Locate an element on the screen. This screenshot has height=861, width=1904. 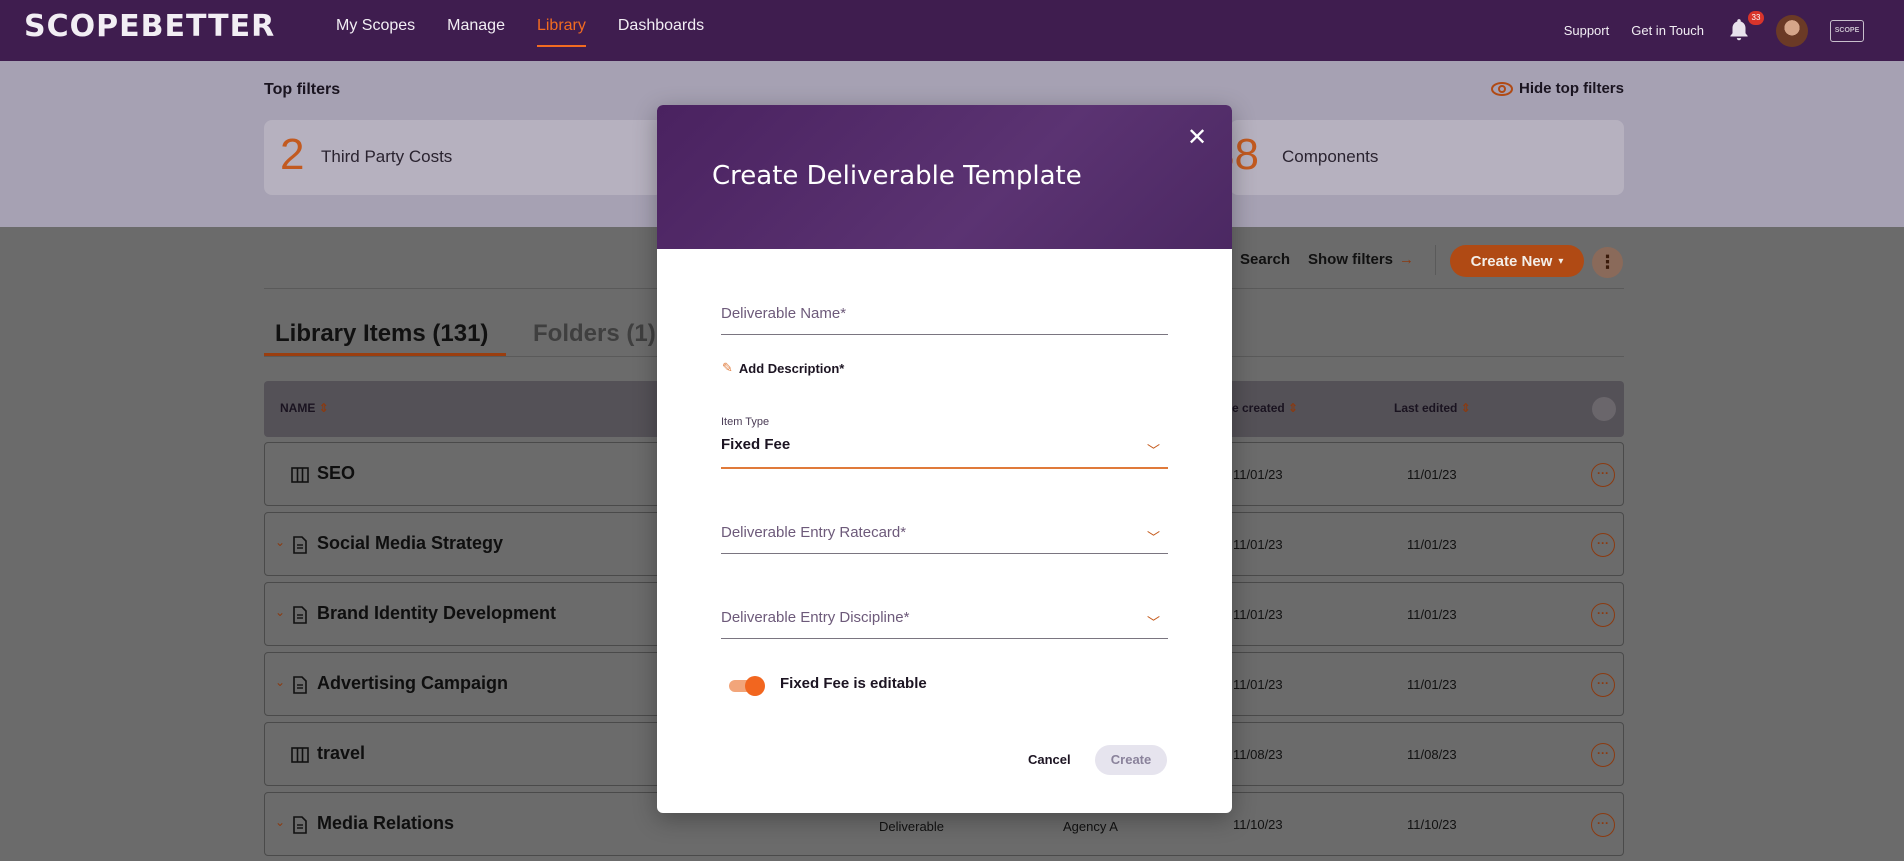
row-type: Deliverable is located at coordinates (912, 826).